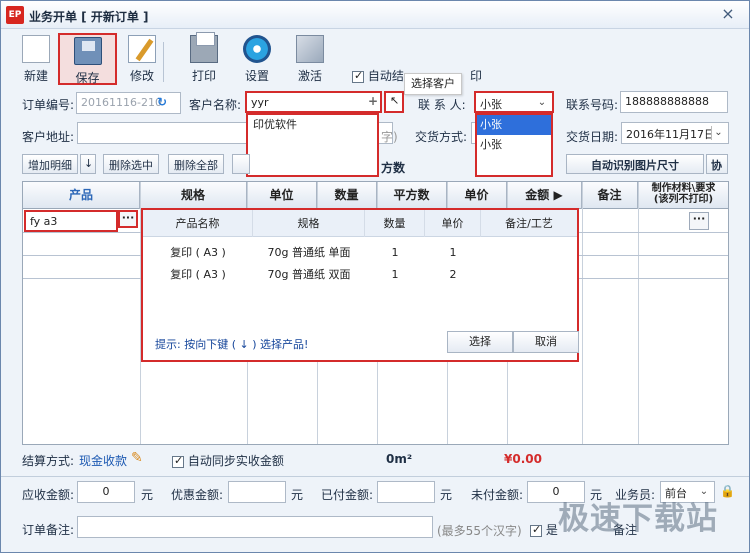  I want to click on calendar-dropdown-icon: ⌄, so click(718, 133).